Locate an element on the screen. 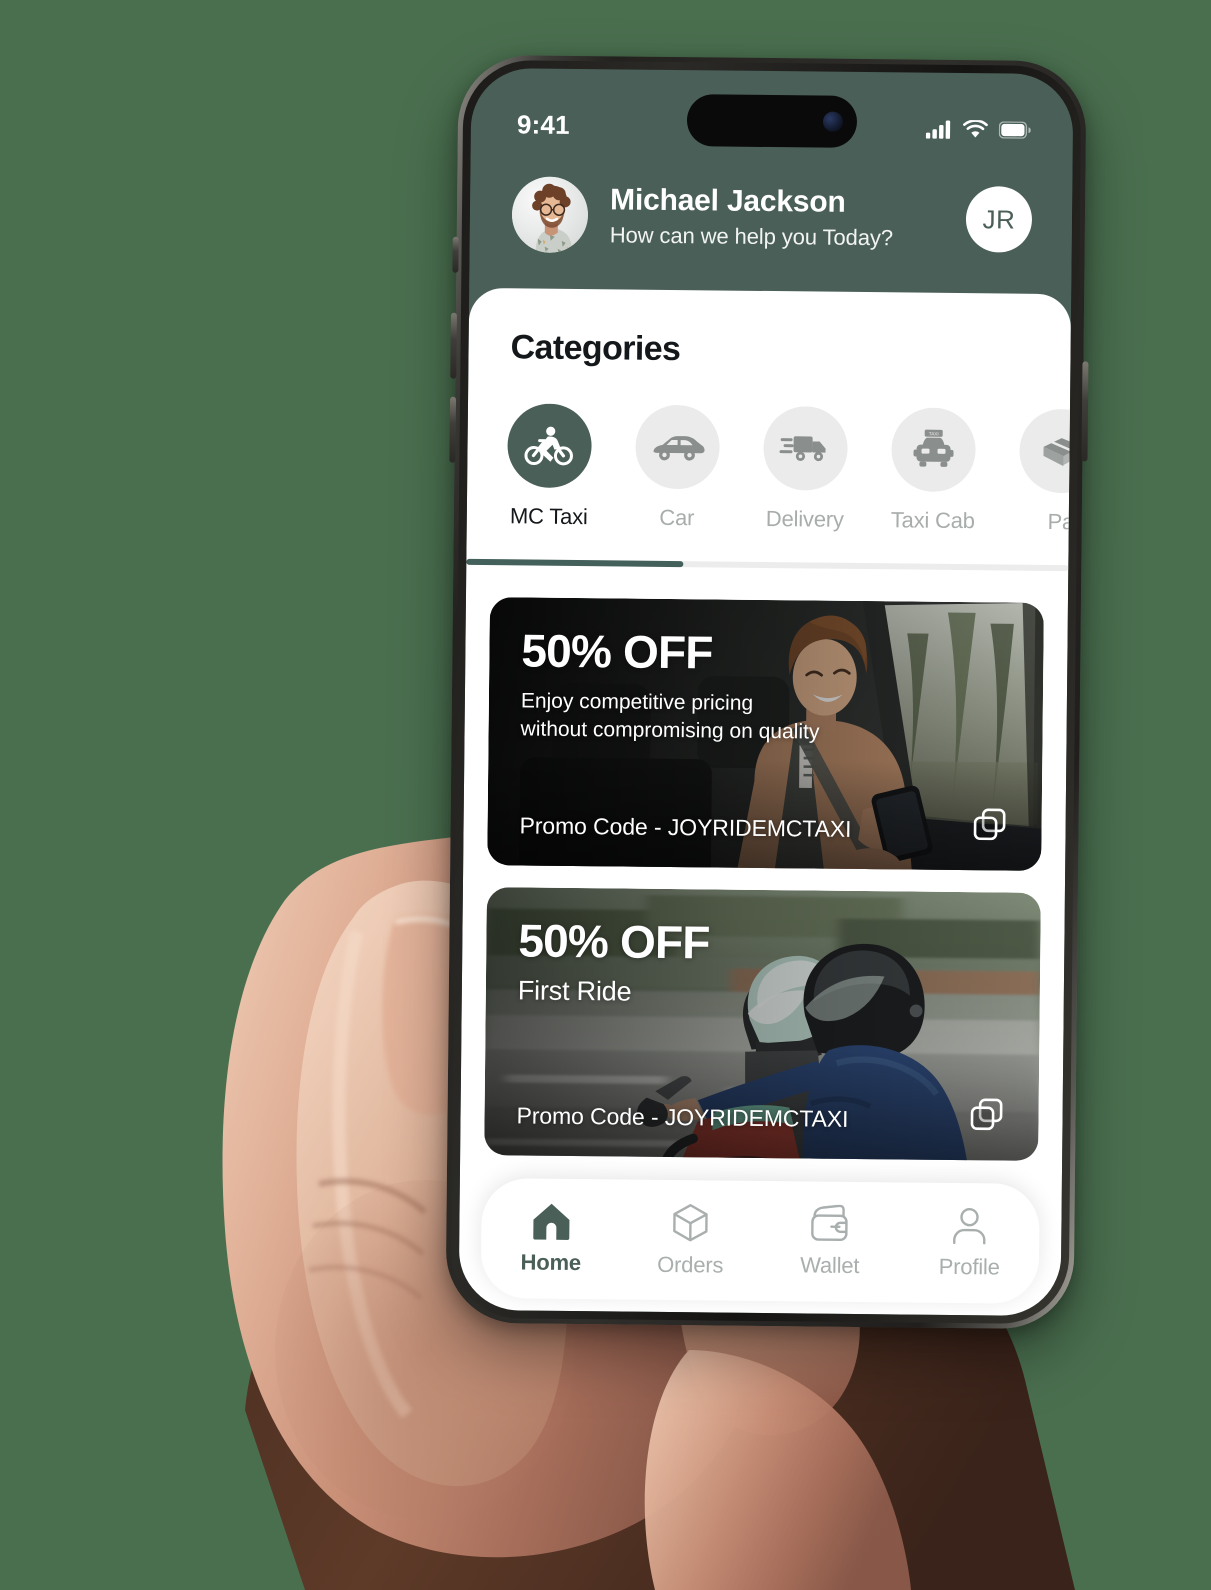 This screenshot has height=1590, width=1211. category-label: Car is located at coordinates (677, 517).